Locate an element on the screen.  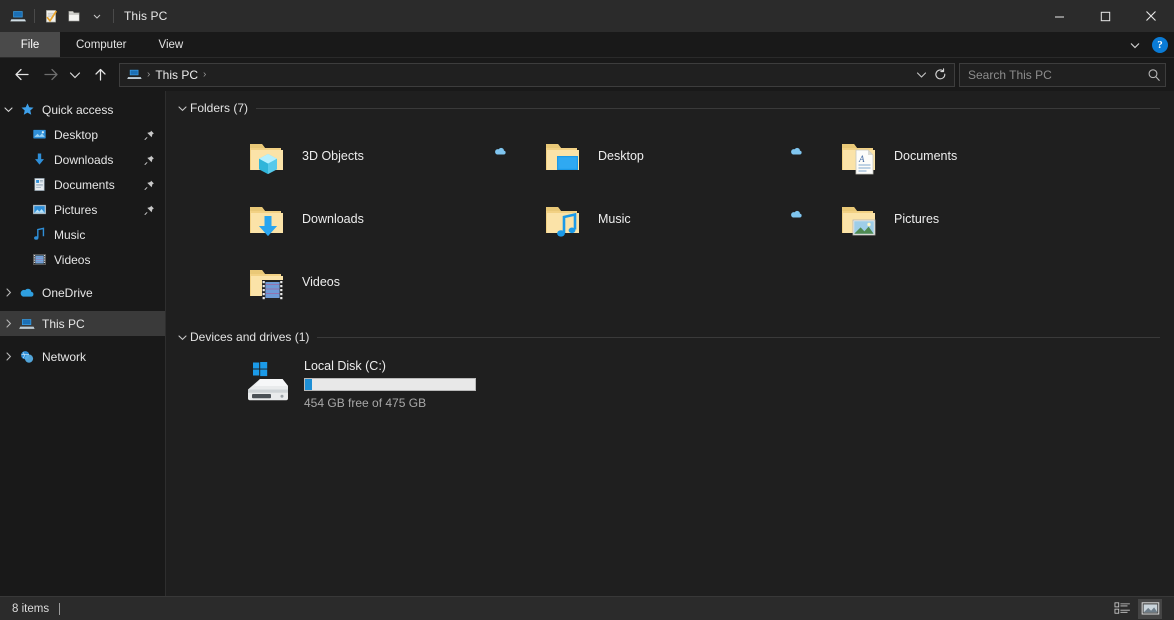
details-view-button is located at coordinates (1122, 609).